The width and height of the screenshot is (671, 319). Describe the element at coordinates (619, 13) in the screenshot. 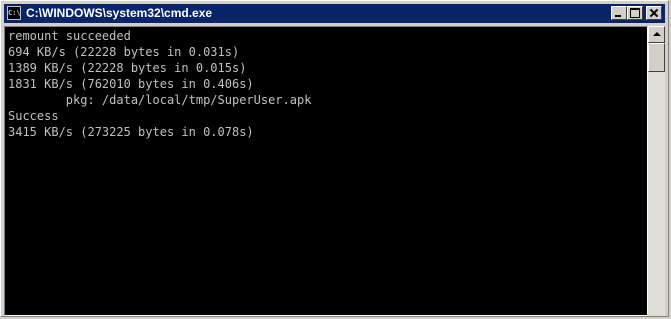

I see `minimize-button` at that location.